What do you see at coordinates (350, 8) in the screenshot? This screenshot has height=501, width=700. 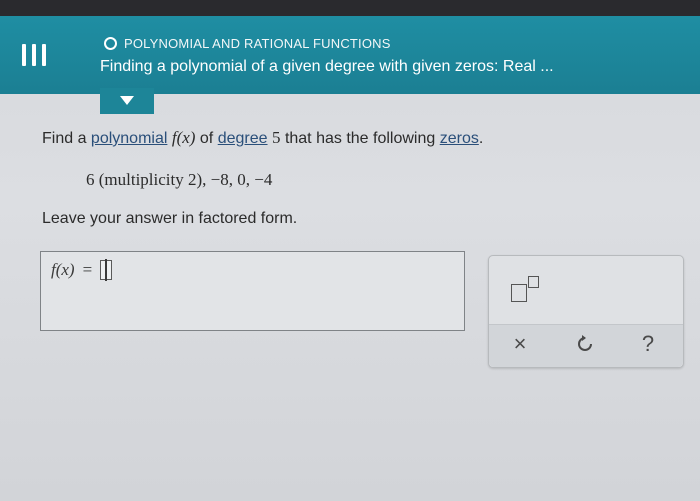 I see `device-top-bar` at bounding box center [350, 8].